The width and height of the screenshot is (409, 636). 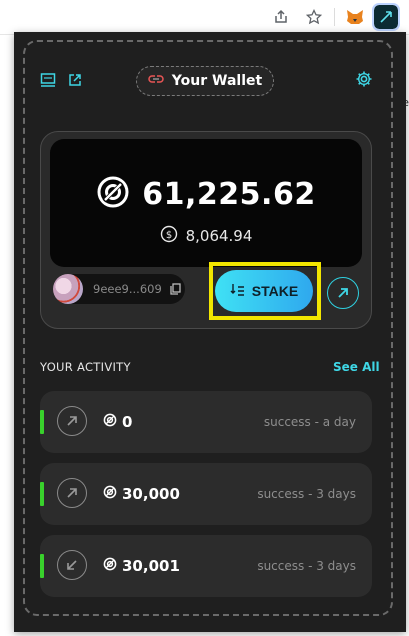 I want to click on toolbar-divider, so click(x=334, y=17).